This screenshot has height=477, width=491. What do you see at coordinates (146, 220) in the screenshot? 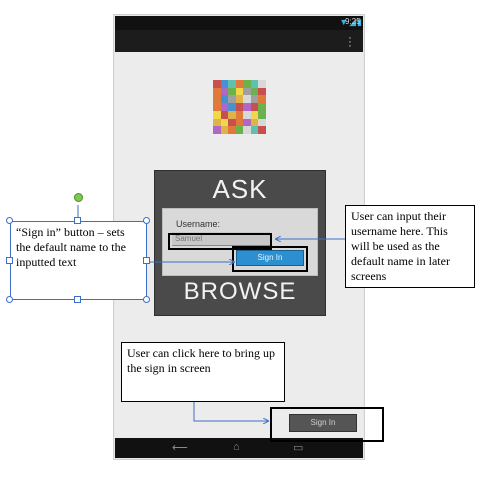
I see `resize-handle-tr` at bounding box center [146, 220].